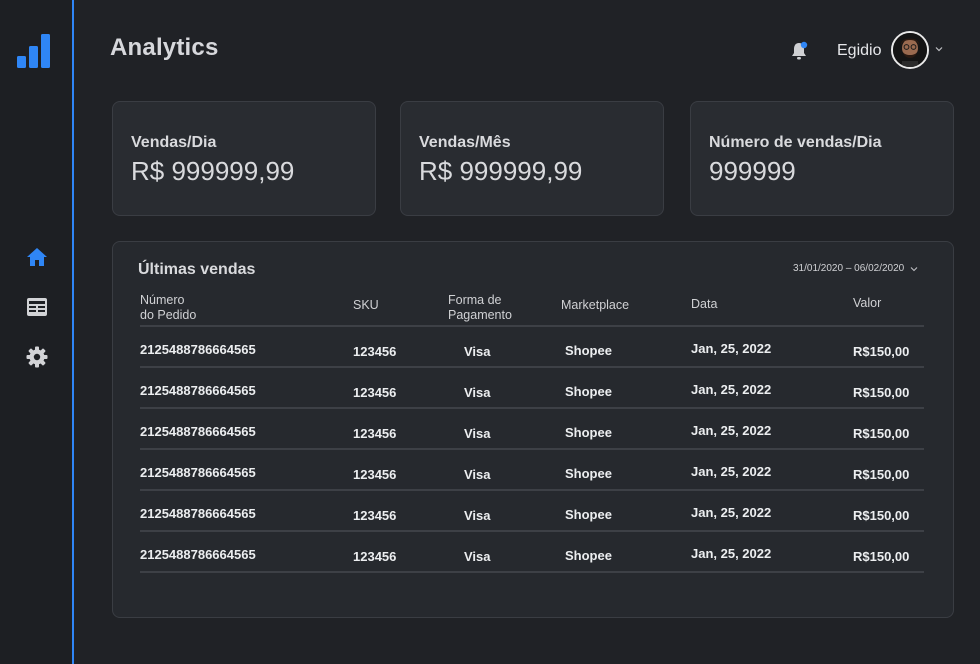 Image resolution: width=980 pixels, height=664 pixels. I want to click on card-label: Vendas/Mês, so click(465, 142).